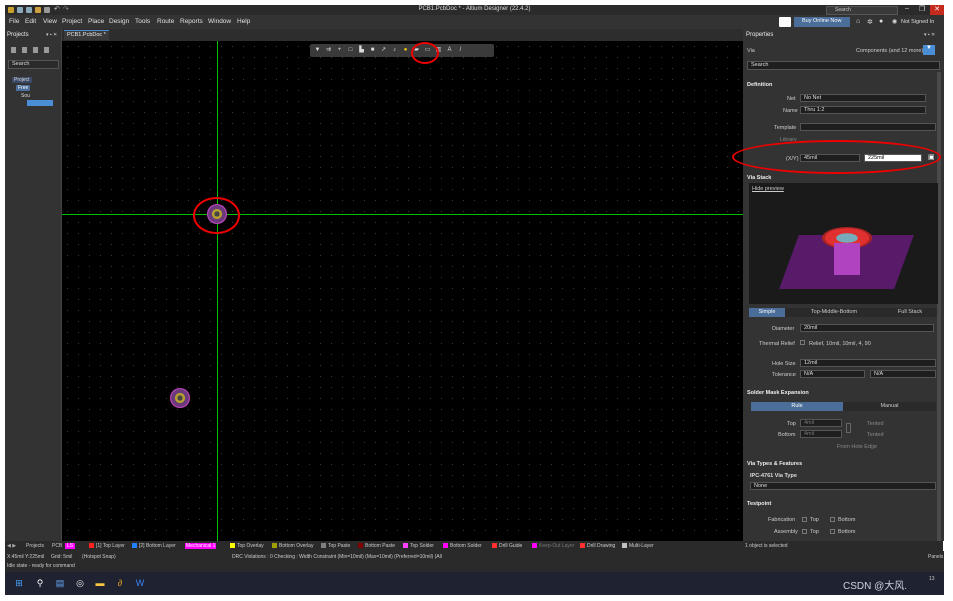  Describe the element at coordinates (376, 546) in the screenshot. I see `layer-bottom-paste: Bottom Paste` at that location.